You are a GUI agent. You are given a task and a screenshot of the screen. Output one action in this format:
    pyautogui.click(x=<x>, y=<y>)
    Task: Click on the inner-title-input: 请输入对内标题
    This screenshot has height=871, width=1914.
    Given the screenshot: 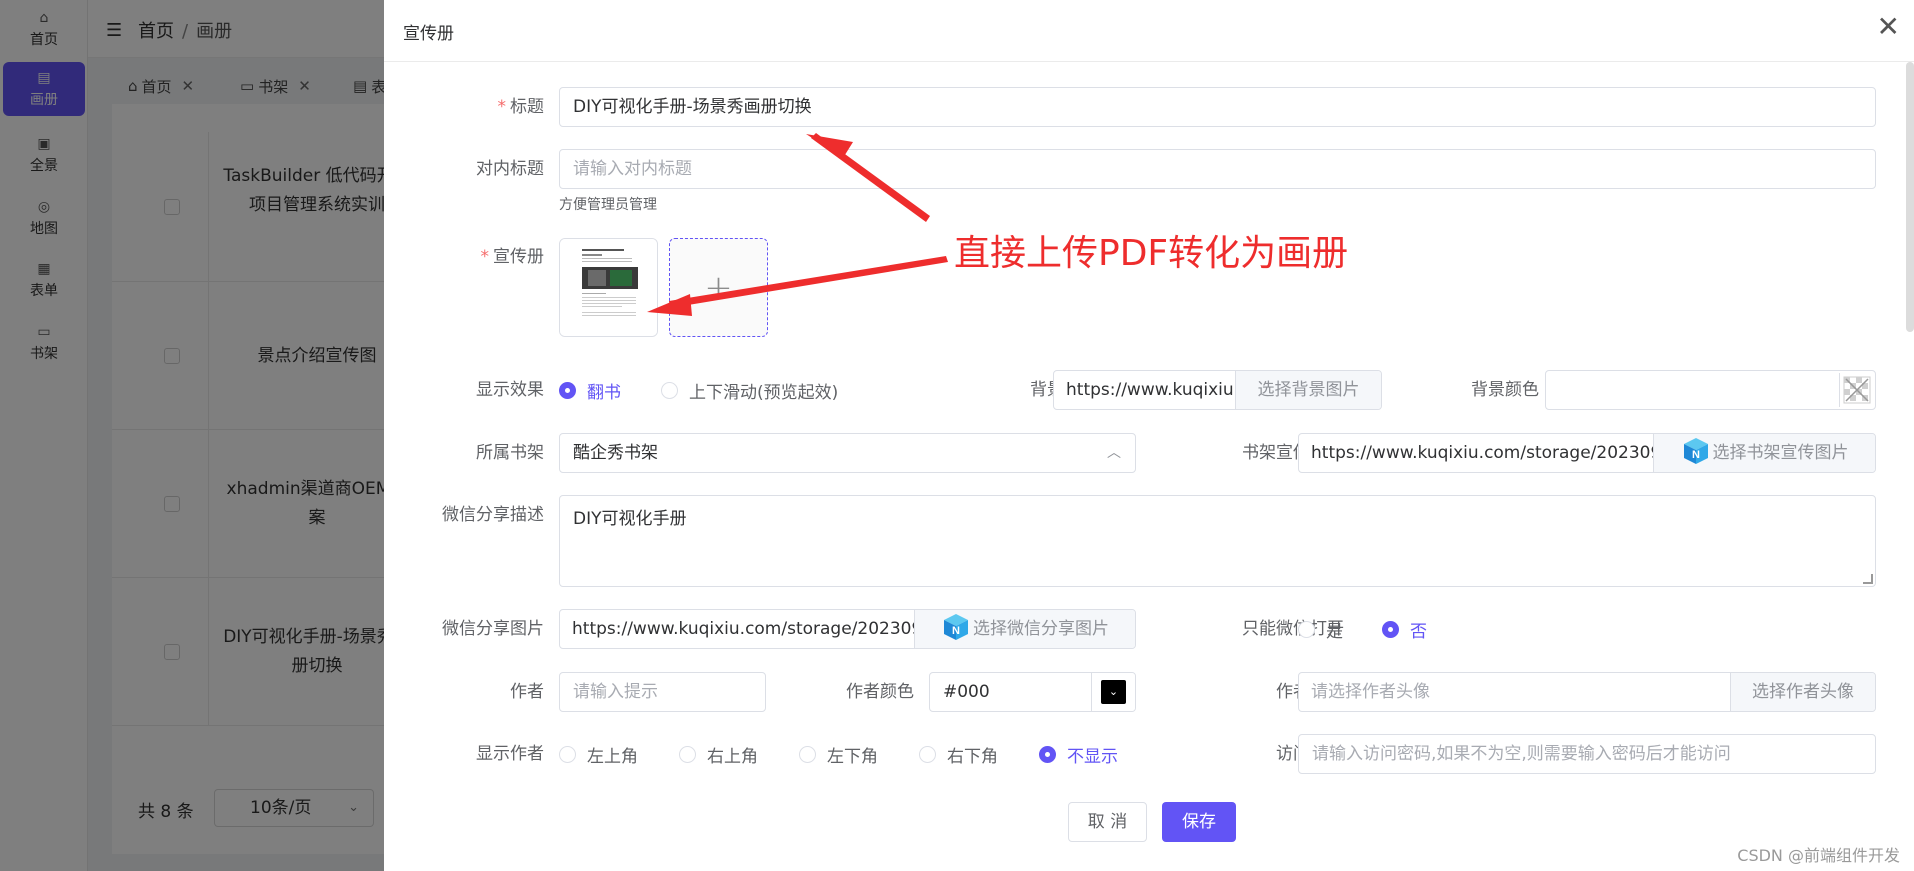 What is the action you would take?
    pyautogui.click(x=1217, y=169)
    